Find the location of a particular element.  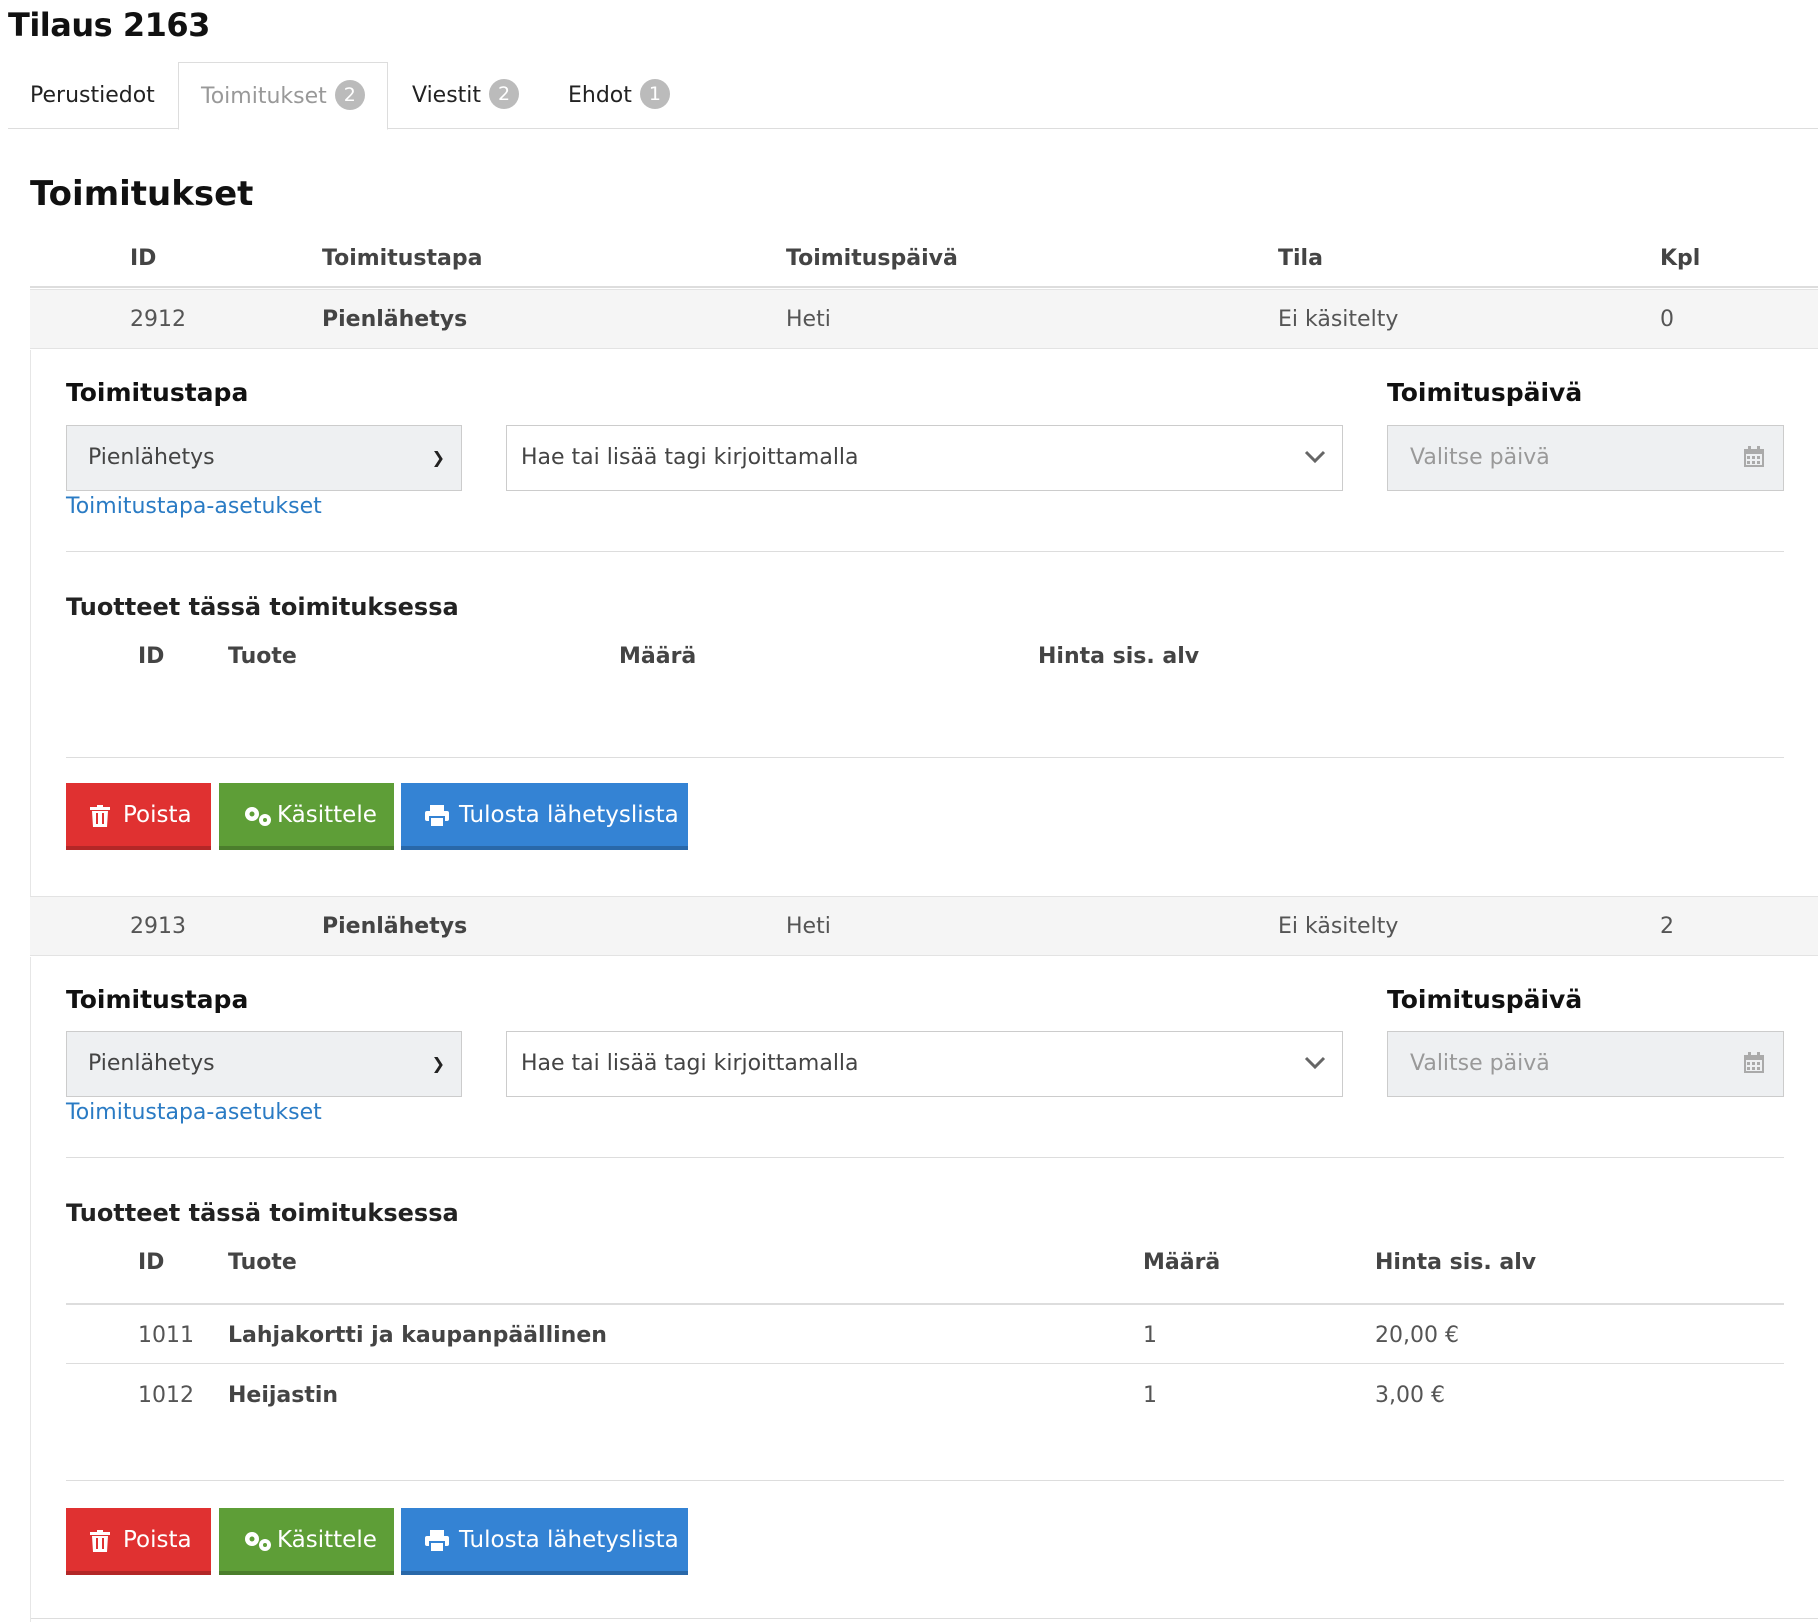

product-name: Heijastin is located at coordinates (283, 1395).